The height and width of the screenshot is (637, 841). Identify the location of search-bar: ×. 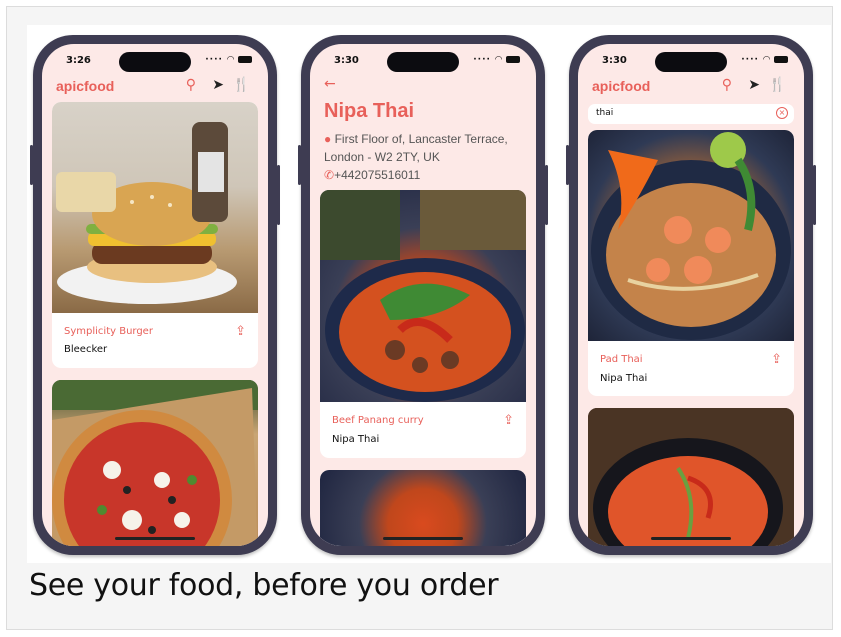
(691, 114).